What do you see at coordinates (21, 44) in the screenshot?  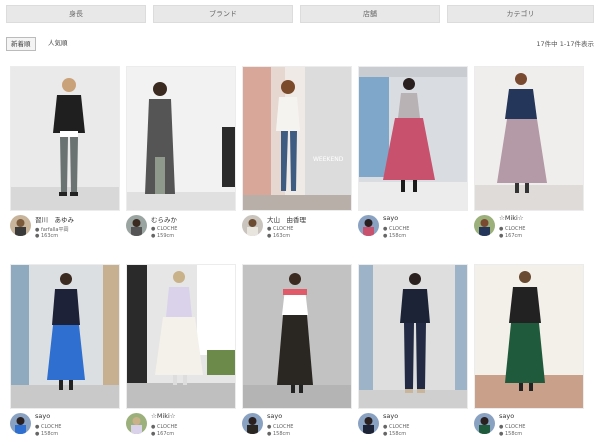 I see `sort-newest-button: 新着順` at bounding box center [21, 44].